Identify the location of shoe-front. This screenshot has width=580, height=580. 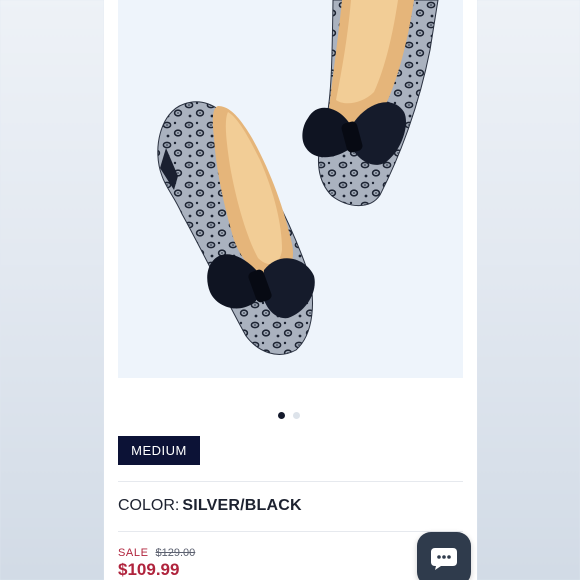
(236, 228).